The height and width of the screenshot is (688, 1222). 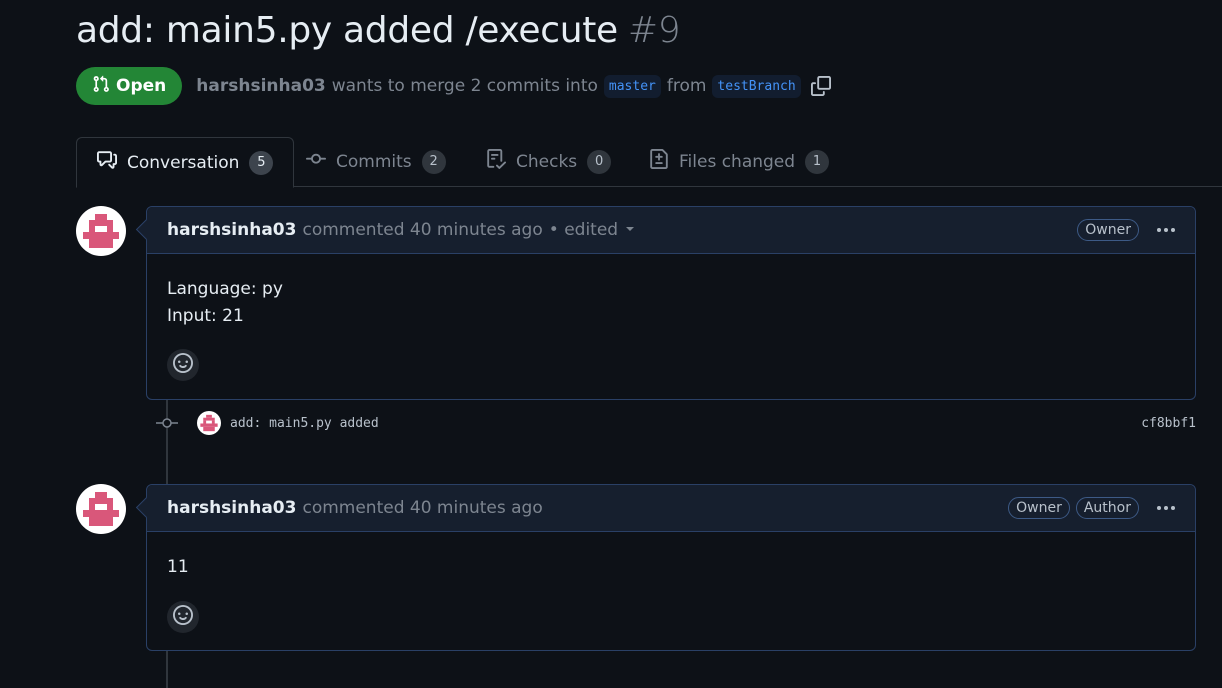 What do you see at coordinates (209, 423) in the screenshot?
I see `commit-avatar` at bounding box center [209, 423].